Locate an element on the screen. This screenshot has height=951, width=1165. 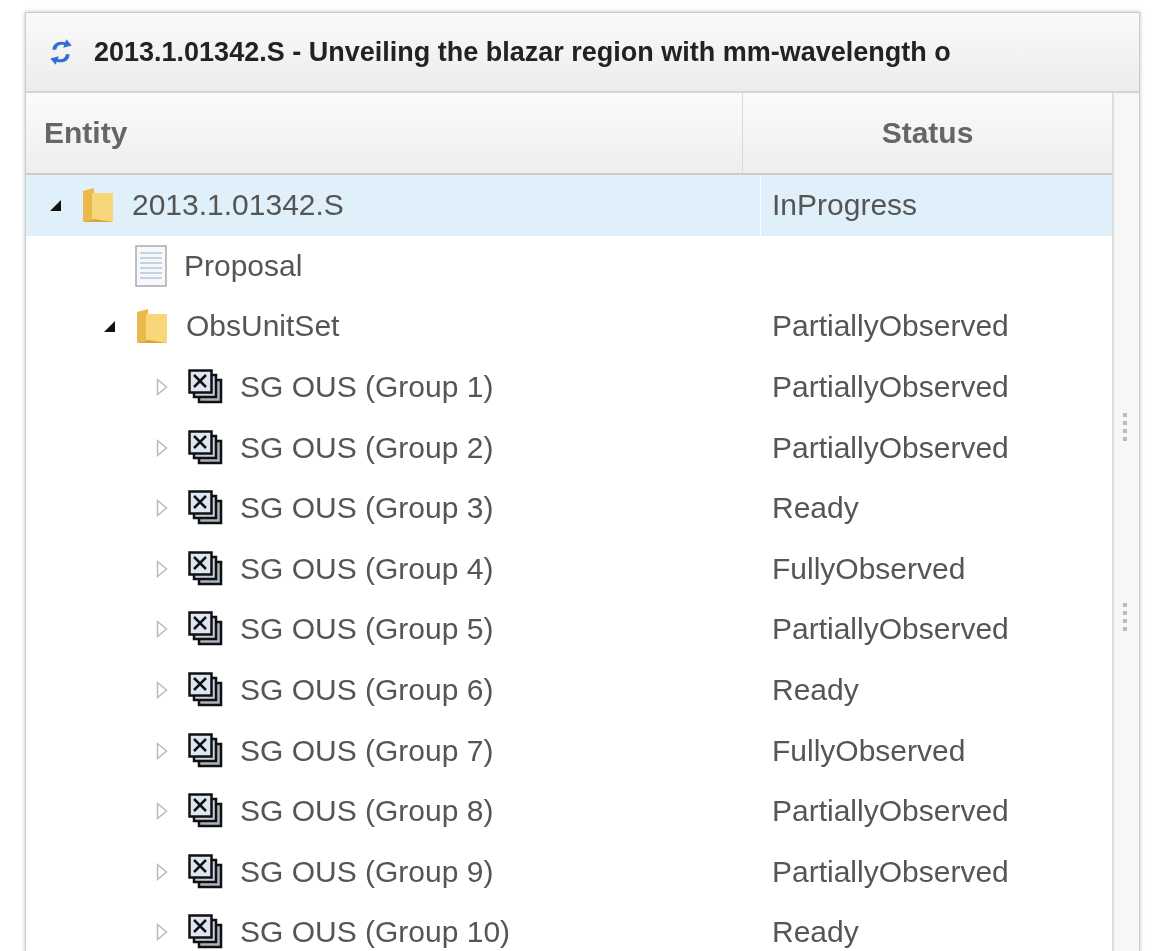
tree-row: SG OUS (Group 4) FullyObserved is located at coordinates (569, 569).